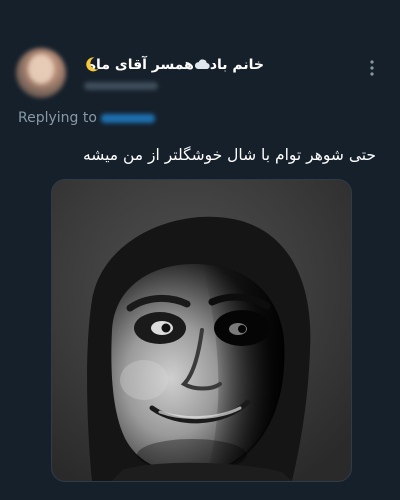 The width and height of the screenshot is (400, 500). I want to click on display-name-part-1: خانم باد, so click(236, 65).